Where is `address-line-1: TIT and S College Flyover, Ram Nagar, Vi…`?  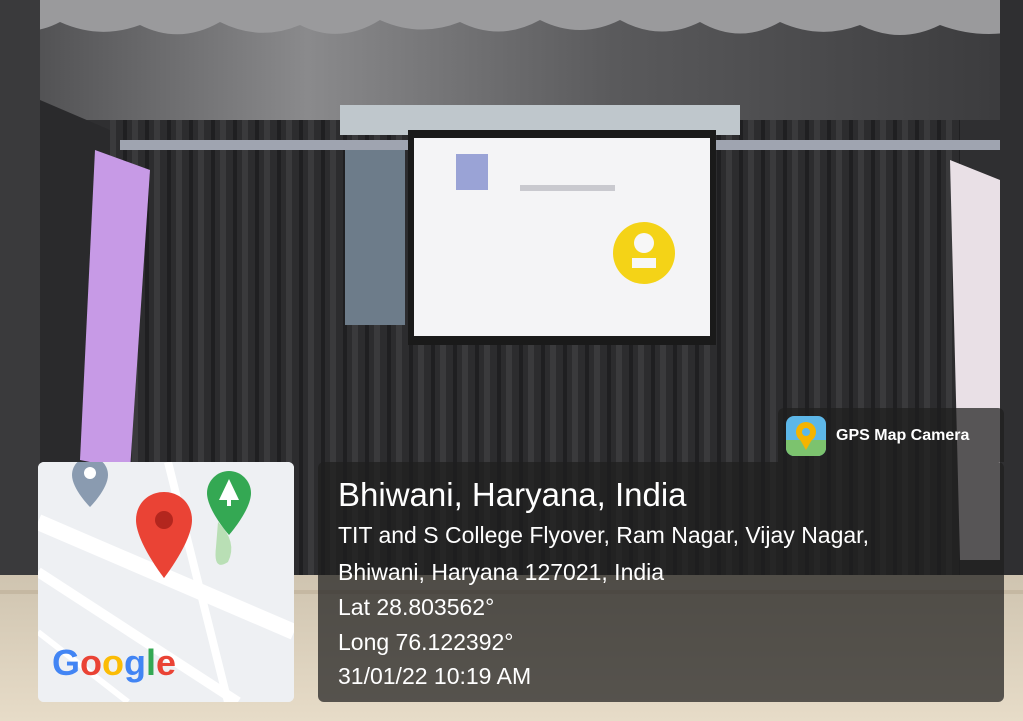 address-line-1: TIT and S College Flyover, Ram Nagar, Vi… is located at coordinates (603, 535).